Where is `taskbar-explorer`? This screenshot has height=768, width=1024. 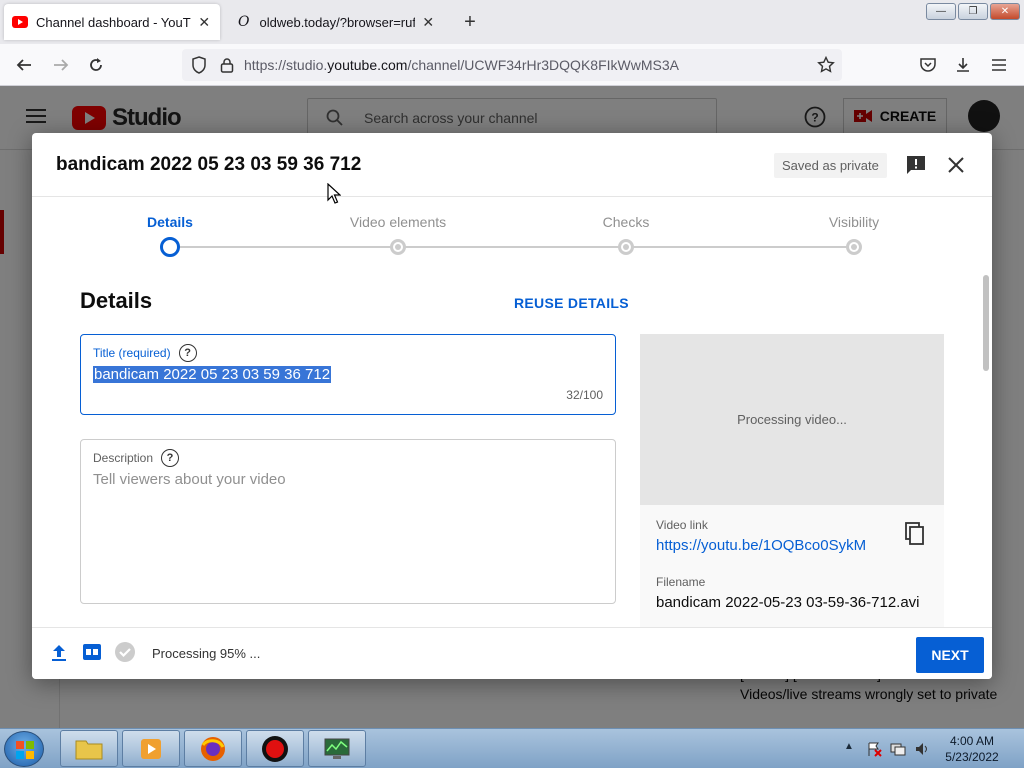
taskbar-explorer is located at coordinates (89, 748).